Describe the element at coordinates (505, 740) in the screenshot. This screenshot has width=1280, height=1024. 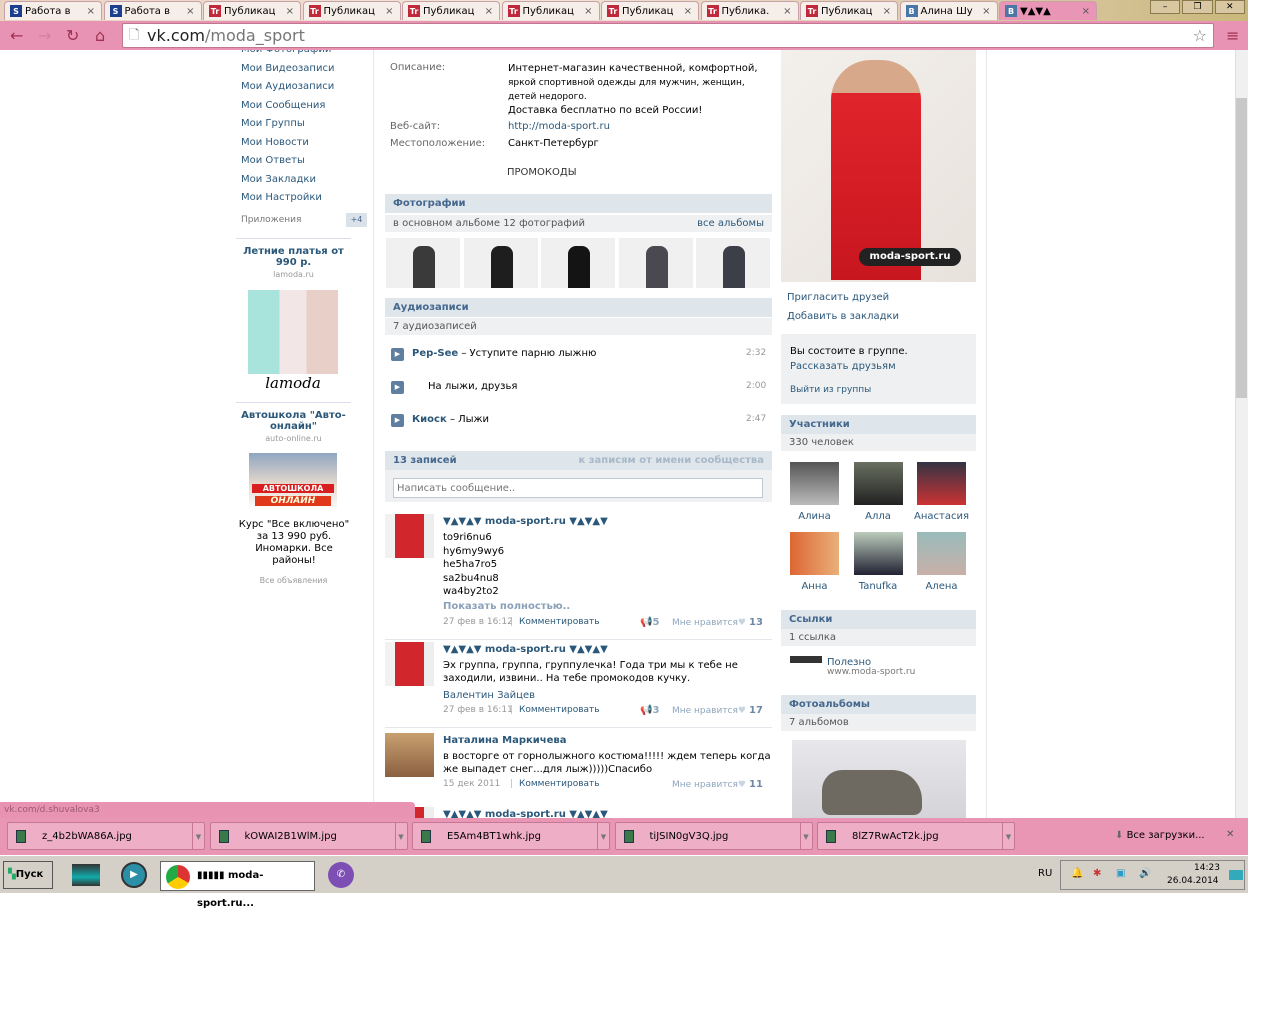
I see `post-author: Наталина Маркичева` at that location.